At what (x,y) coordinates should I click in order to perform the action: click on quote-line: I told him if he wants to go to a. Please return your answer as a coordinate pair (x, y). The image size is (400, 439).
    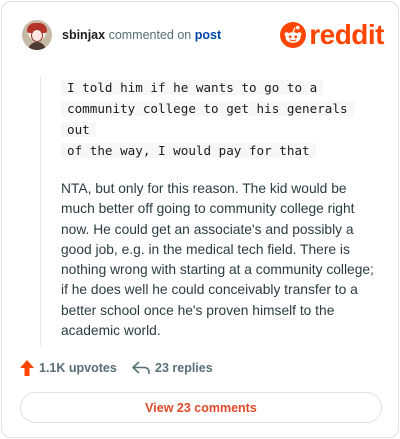
    Looking at the image, I should click on (192, 87).